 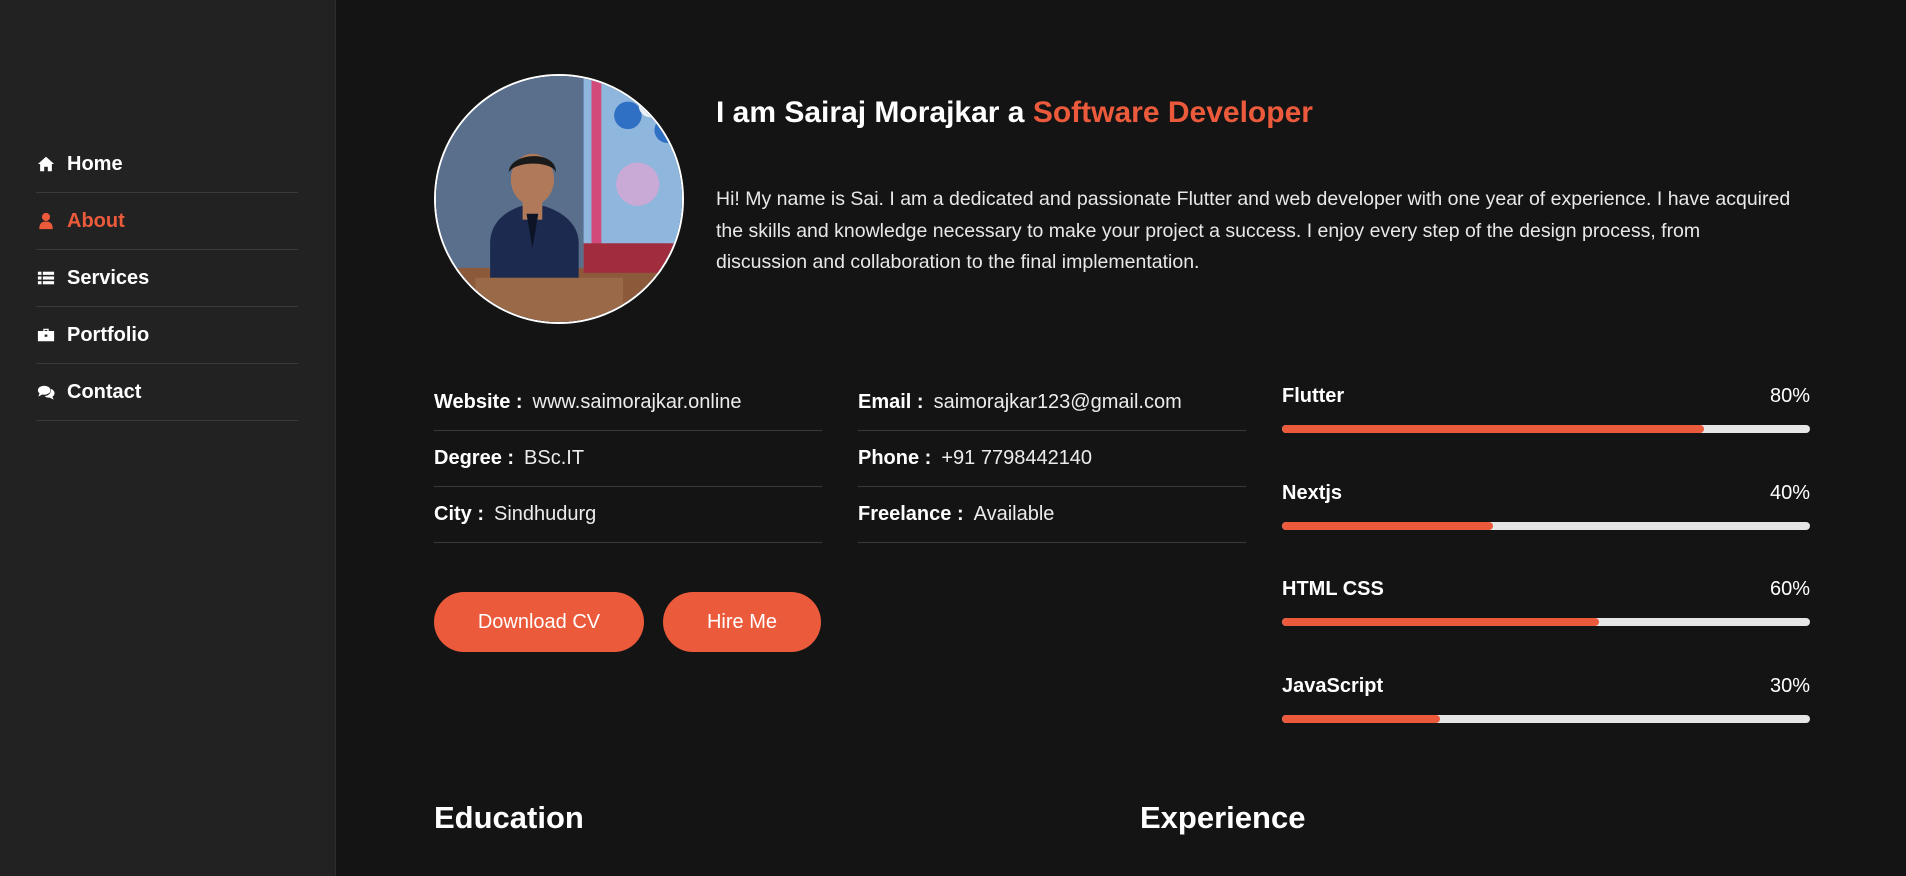 I want to click on skill-percent: 80%, so click(x=1789, y=396).